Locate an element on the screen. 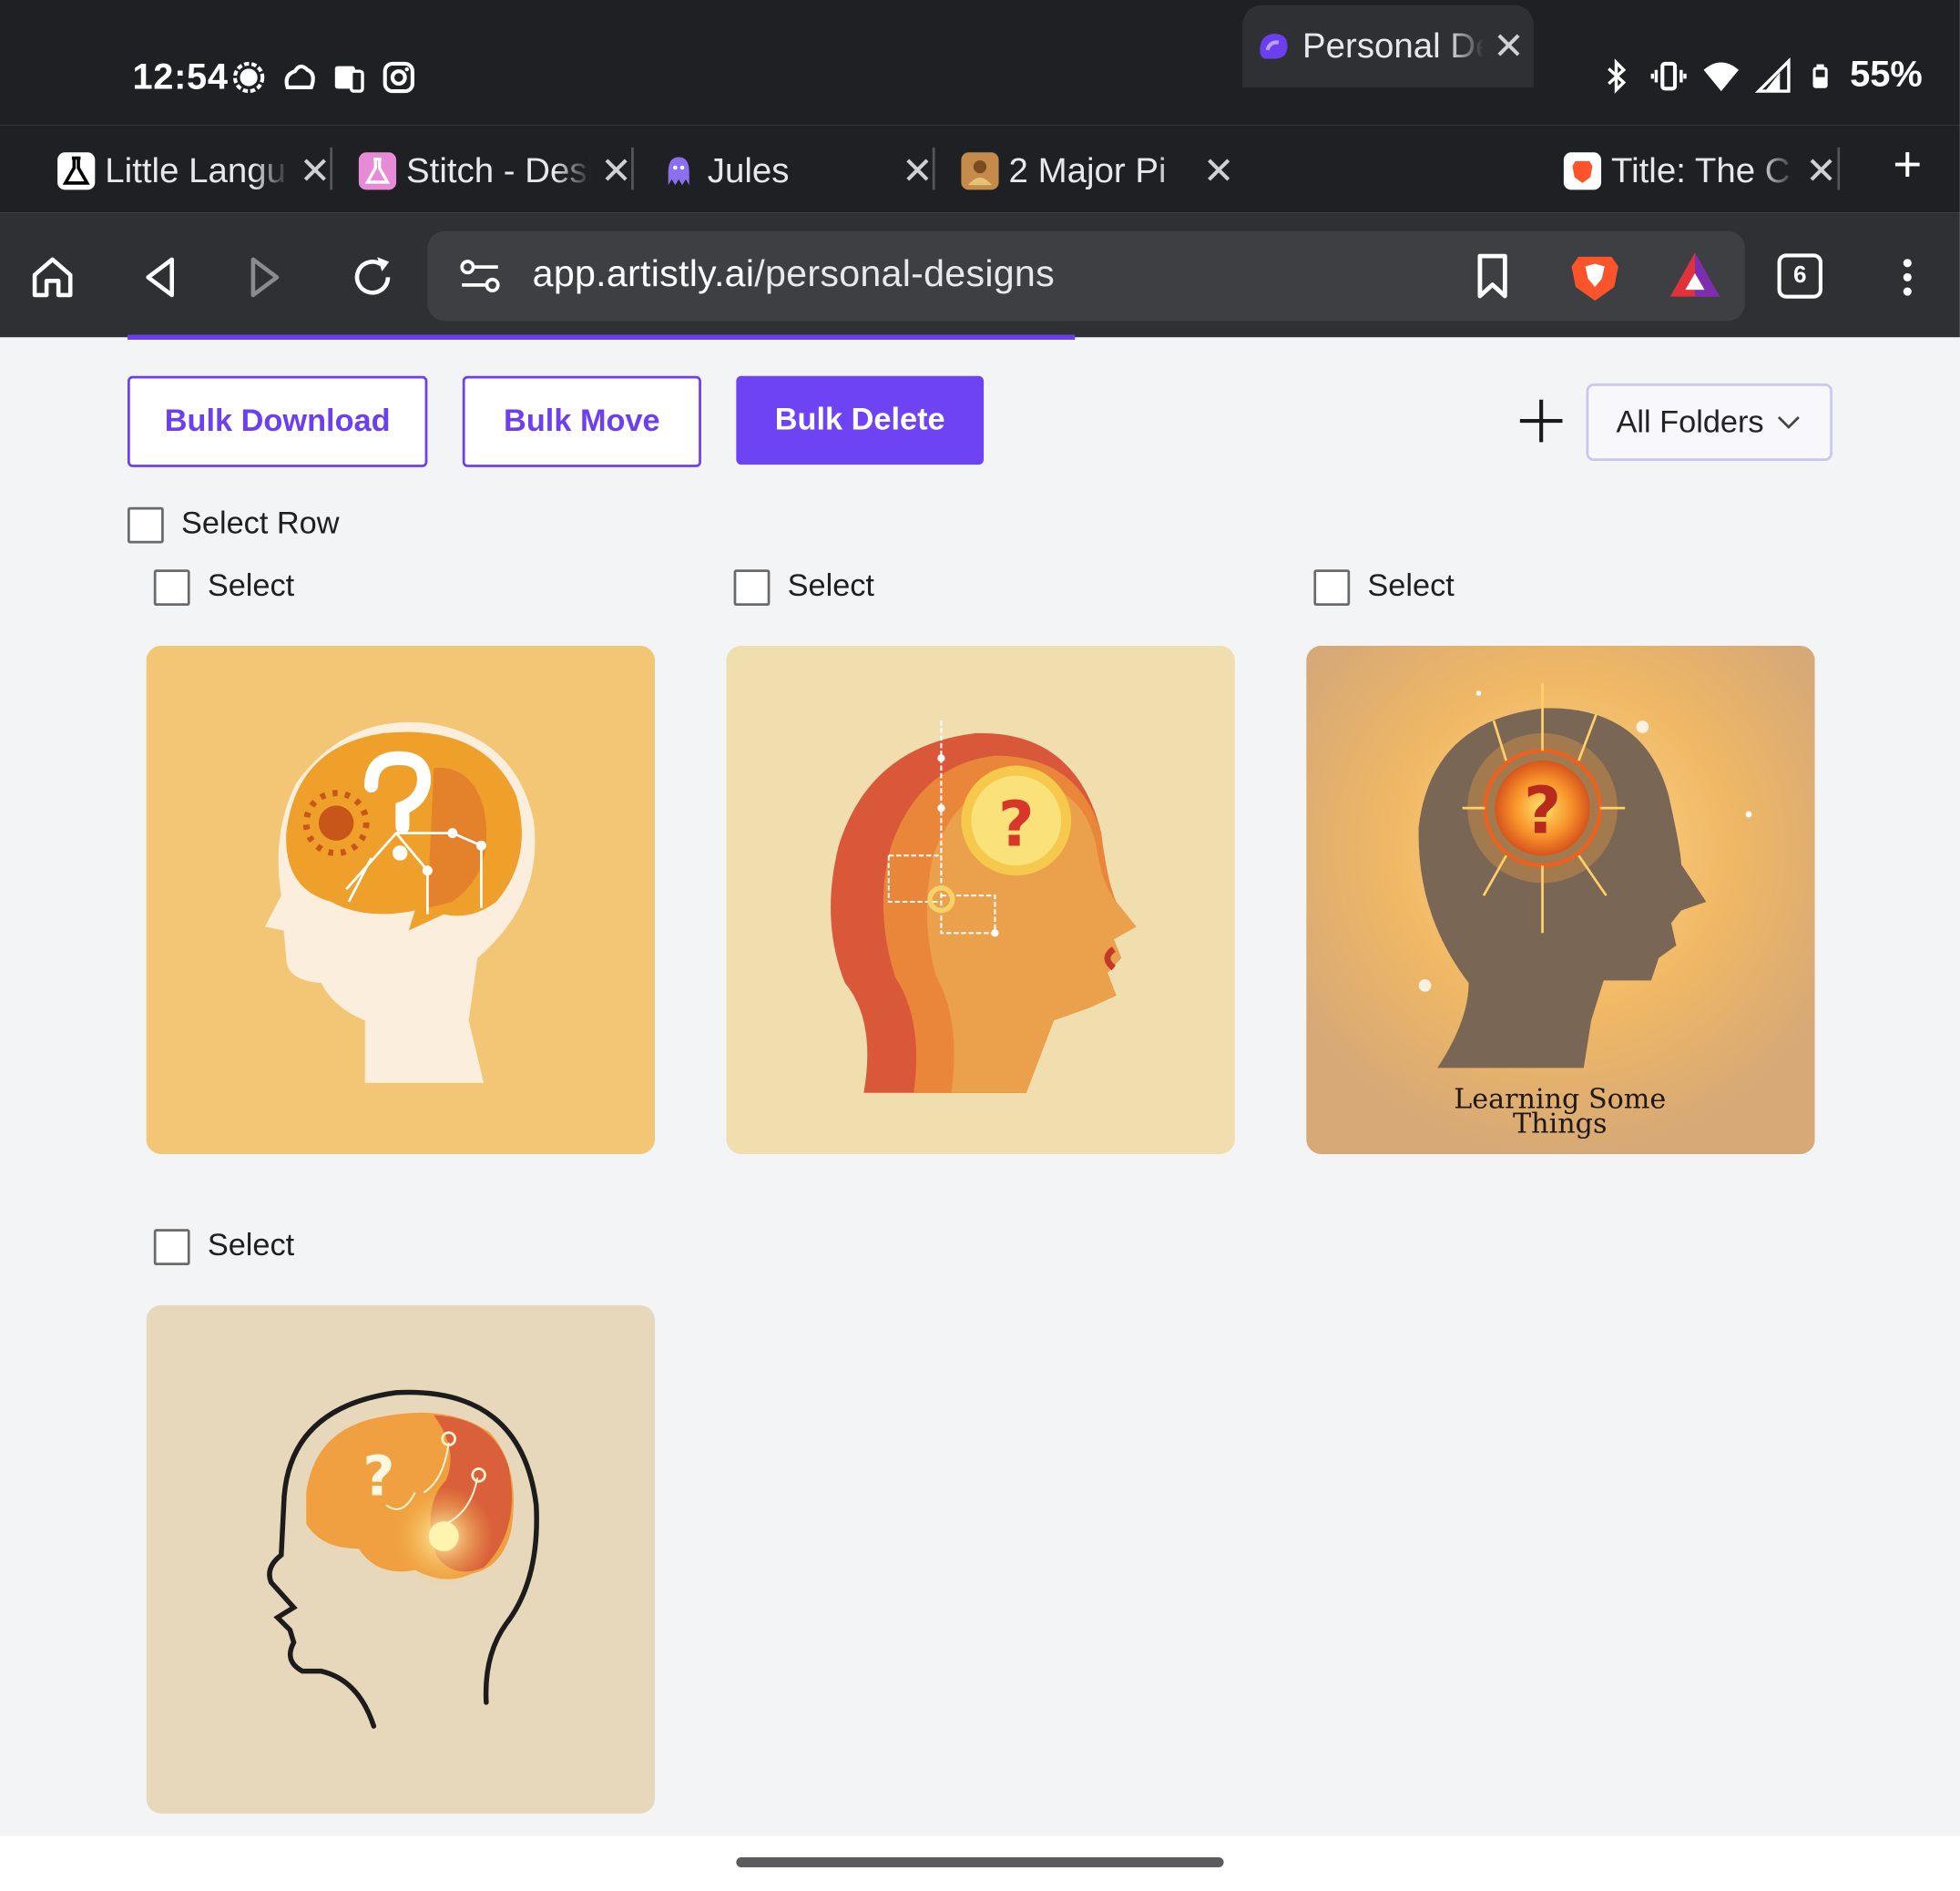 The height and width of the screenshot is (1891, 1960). battery-percent: 55% is located at coordinates (1887, 75).